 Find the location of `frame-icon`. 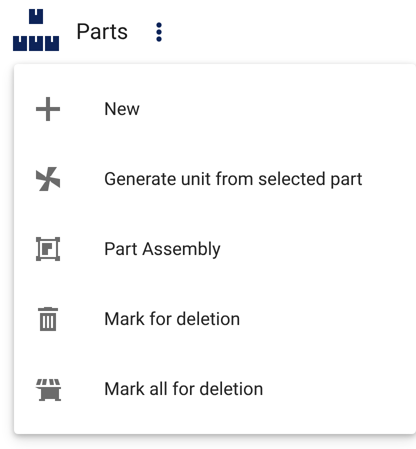

frame-icon is located at coordinates (48, 249).